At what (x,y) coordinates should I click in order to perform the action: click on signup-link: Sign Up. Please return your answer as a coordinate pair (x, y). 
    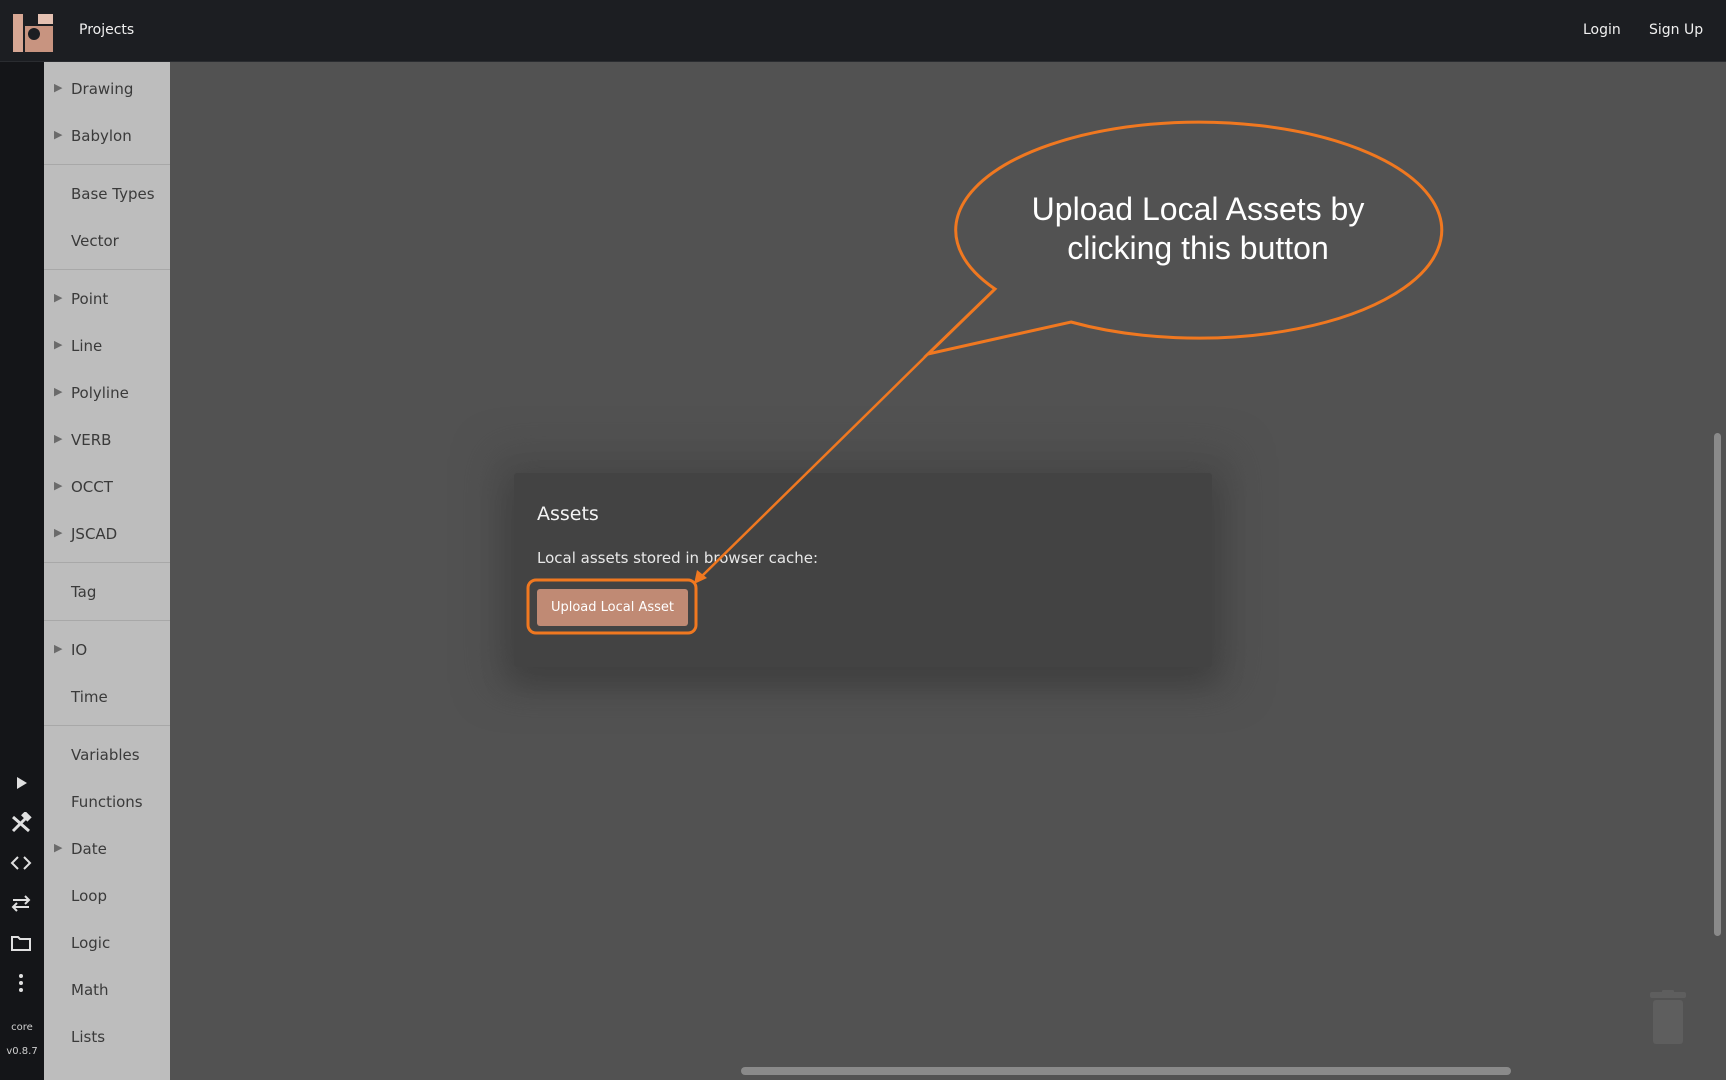
    Looking at the image, I should click on (1676, 30).